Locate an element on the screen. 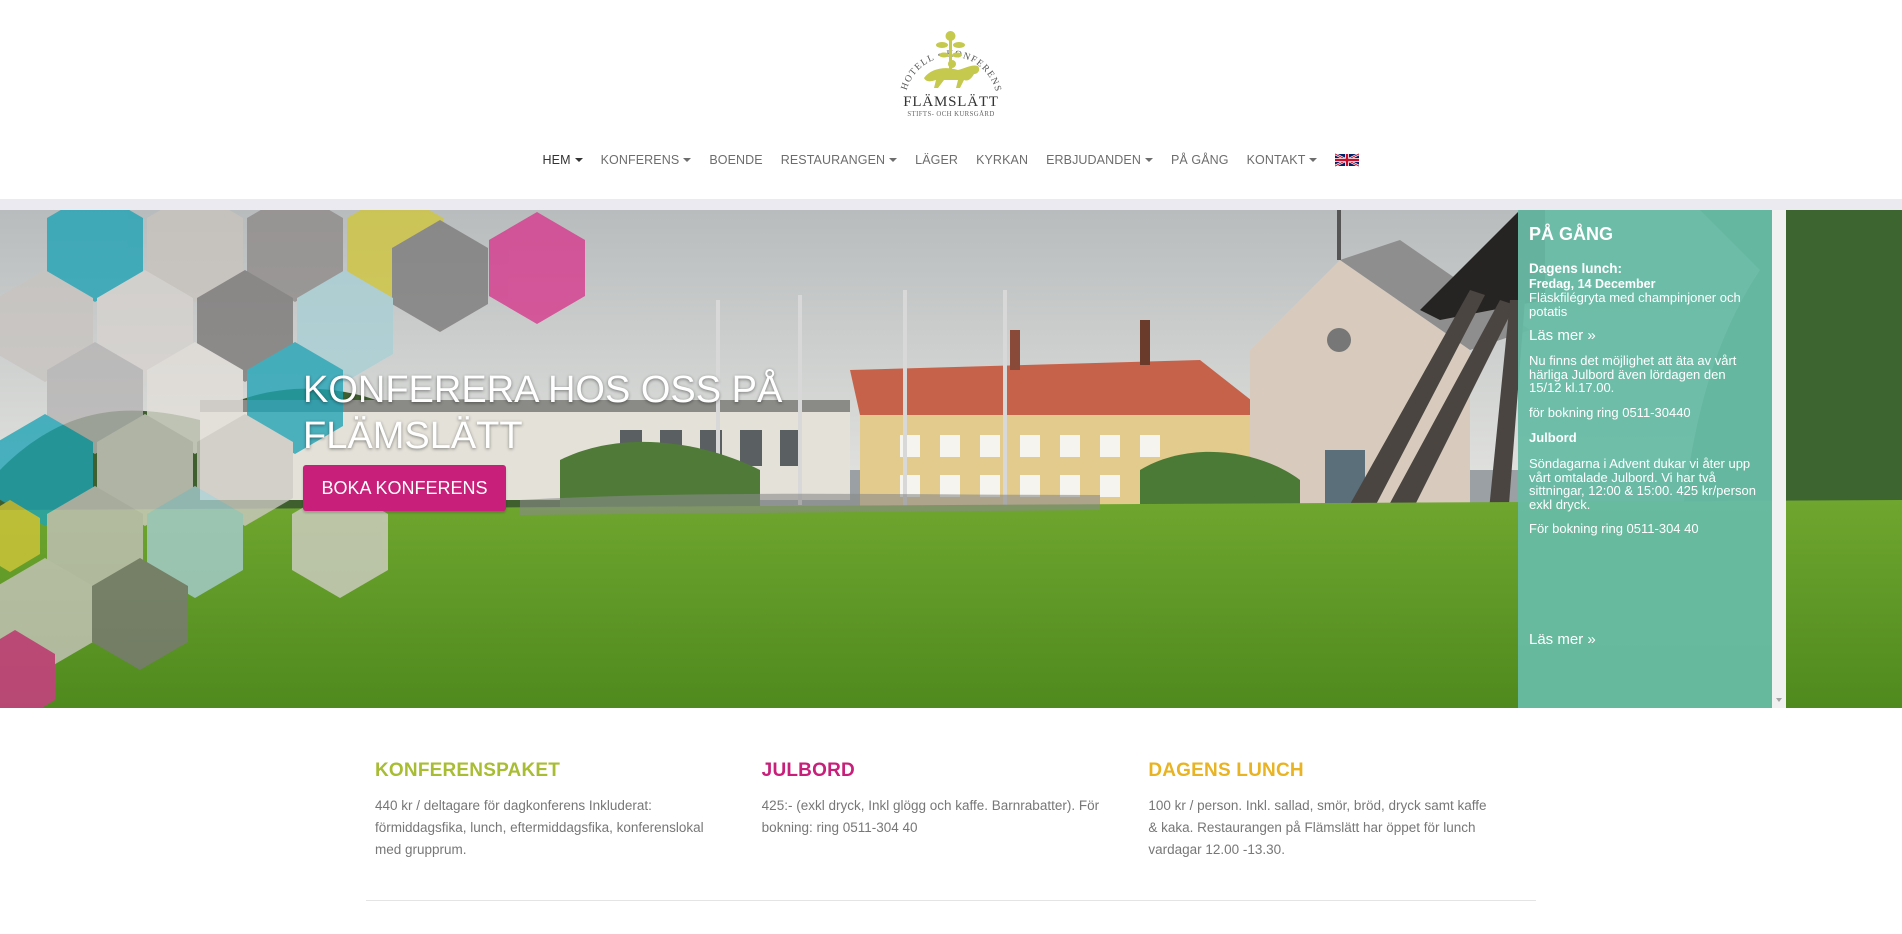 This screenshot has height=934, width=1902. nav-item-kontakt: KONTAKT is located at coordinates (1282, 160).